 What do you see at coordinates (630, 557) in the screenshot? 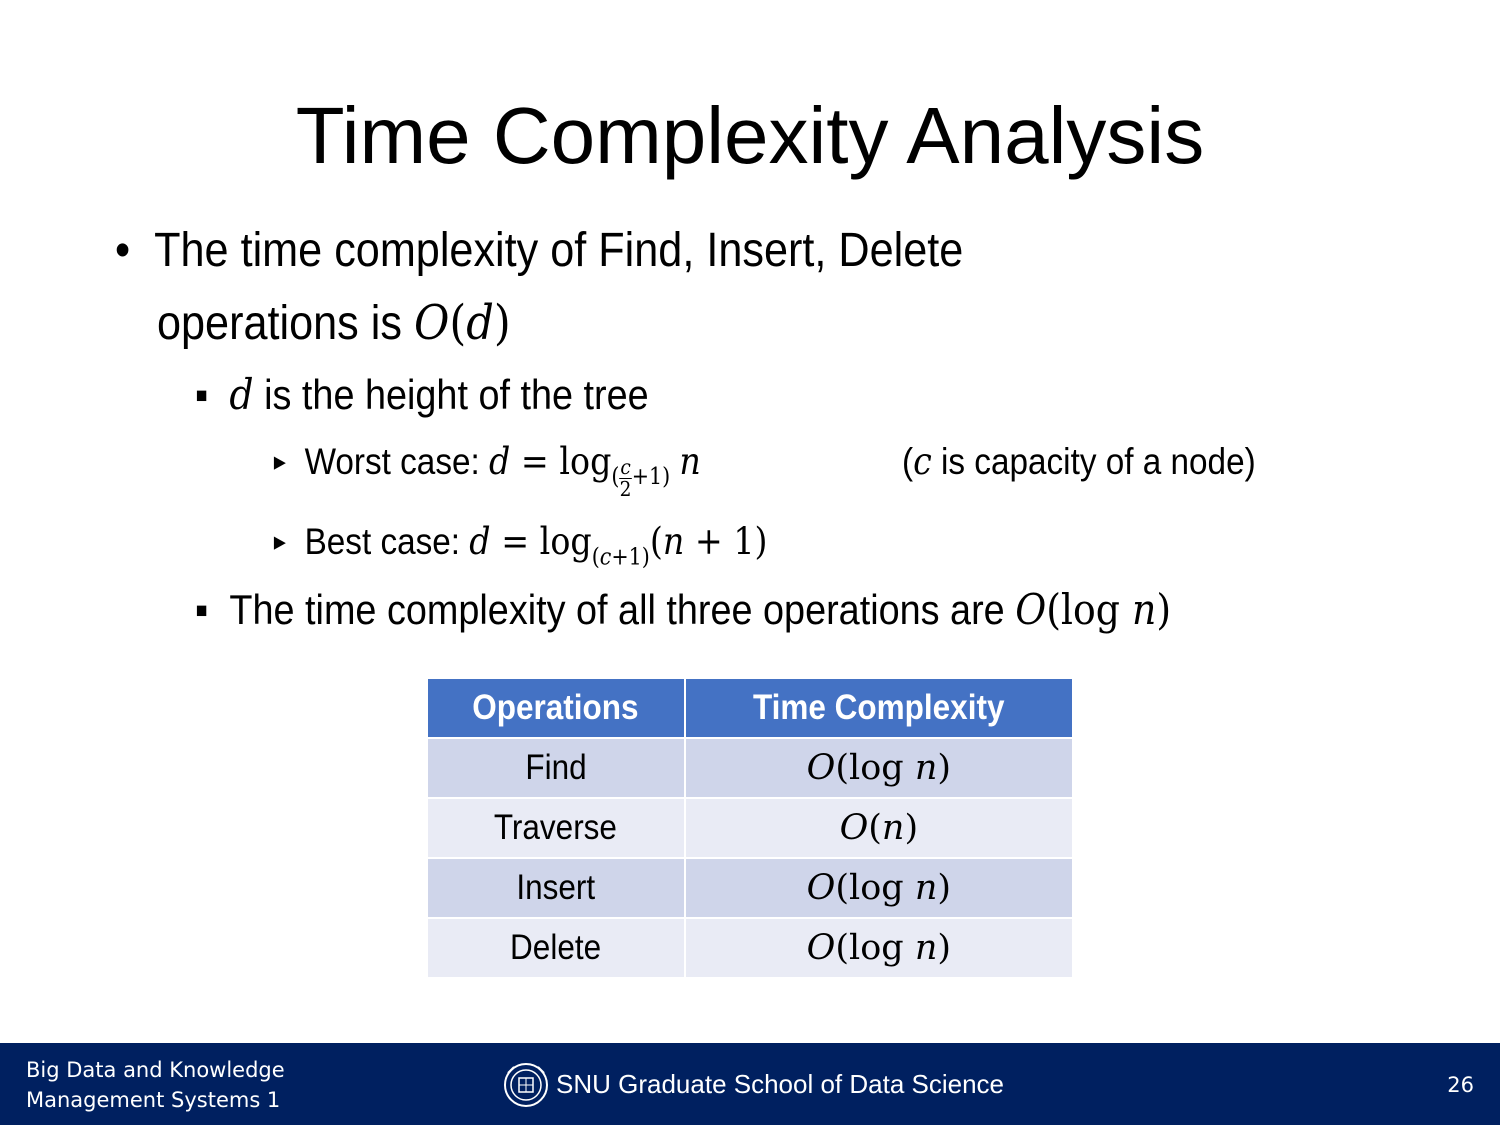
I see `base-rest: +1)` at bounding box center [630, 557].